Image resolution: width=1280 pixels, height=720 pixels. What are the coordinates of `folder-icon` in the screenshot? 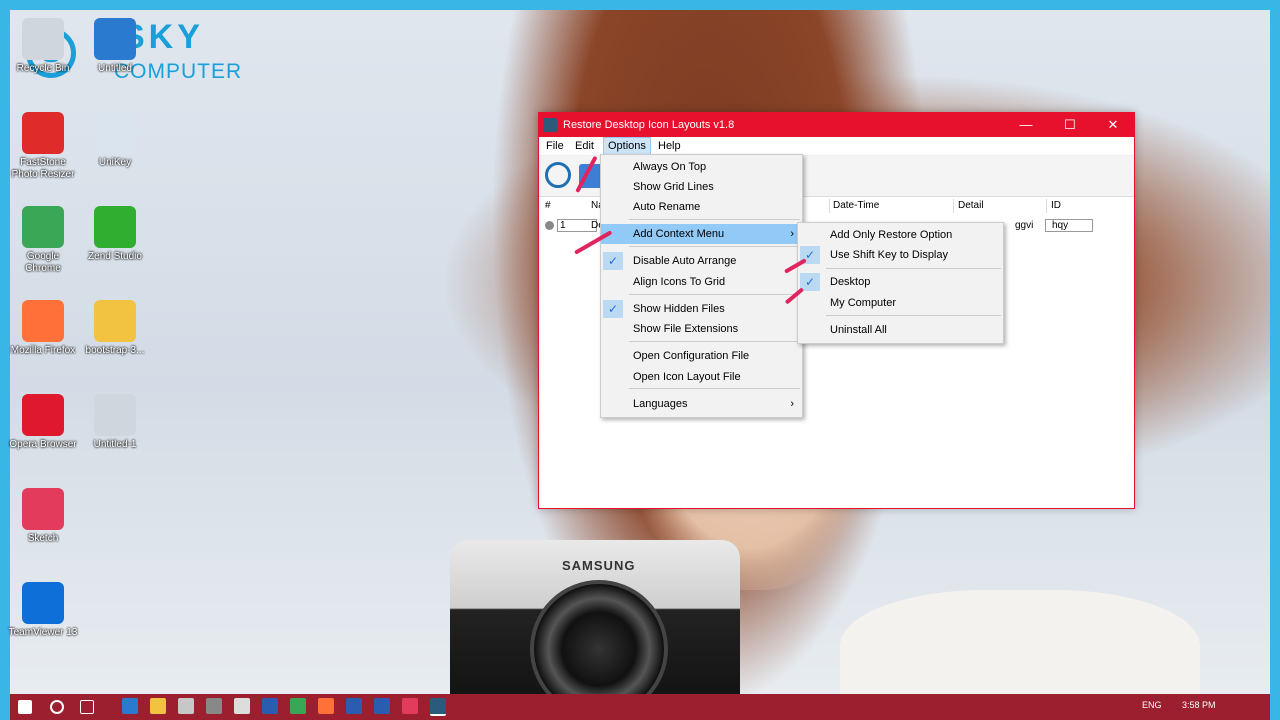 It's located at (115, 321).